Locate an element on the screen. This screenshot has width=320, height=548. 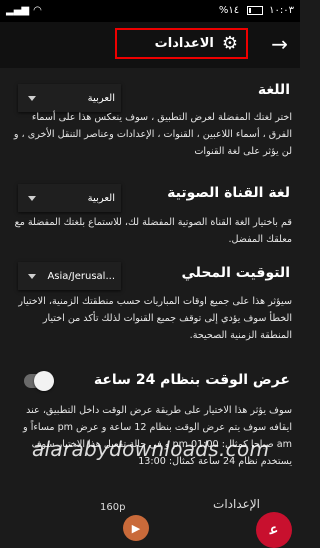
audio-language-dropdown: العربية is located at coordinates (69, 198).